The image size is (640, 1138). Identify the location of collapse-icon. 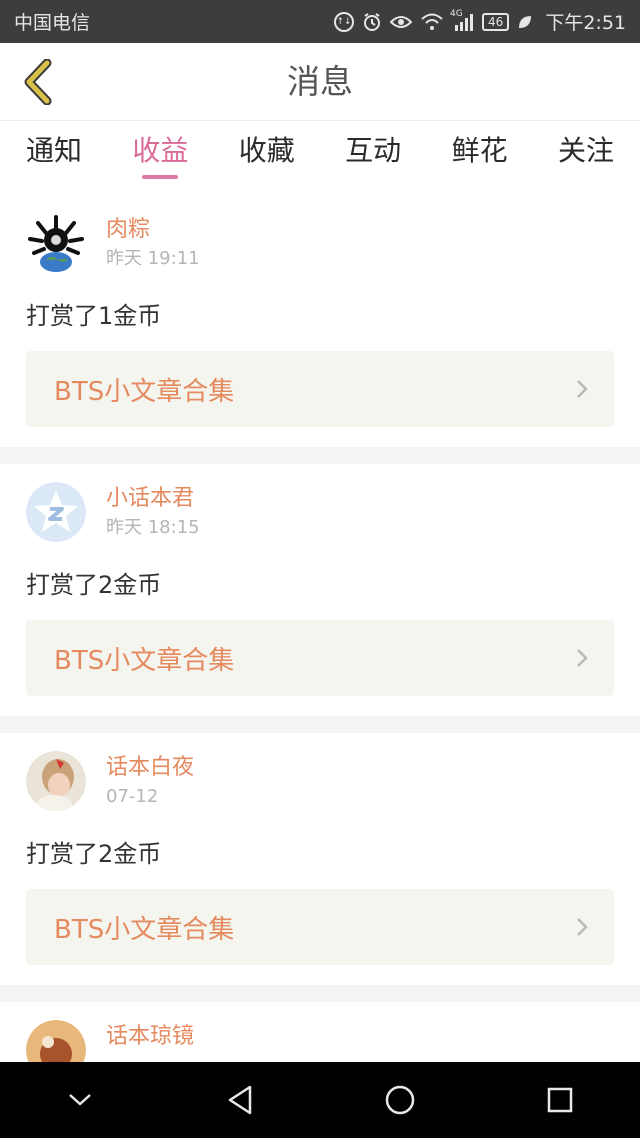
(80, 1100).